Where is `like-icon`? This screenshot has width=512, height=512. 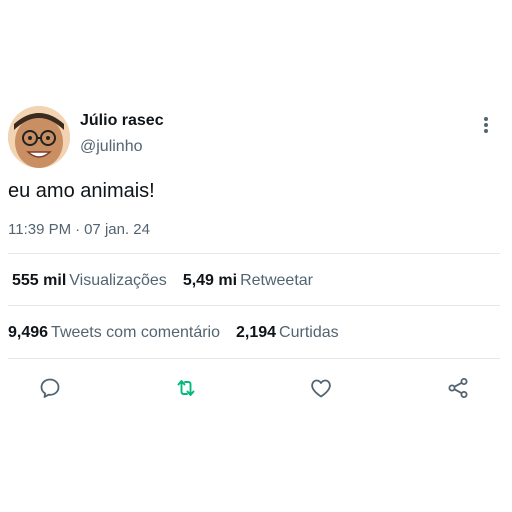 like-icon is located at coordinates (321, 388).